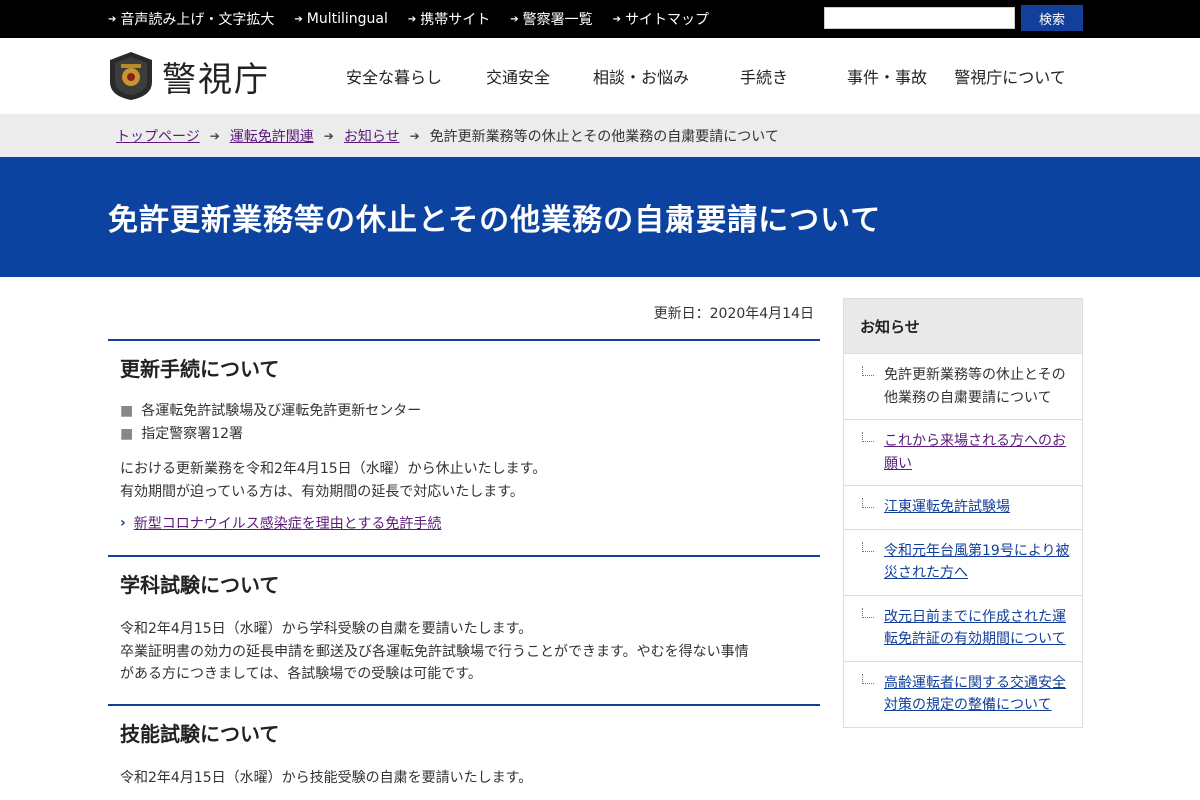  What do you see at coordinates (394, 76) in the screenshot?
I see `nav-item-safe-living: 安全な暮らし` at bounding box center [394, 76].